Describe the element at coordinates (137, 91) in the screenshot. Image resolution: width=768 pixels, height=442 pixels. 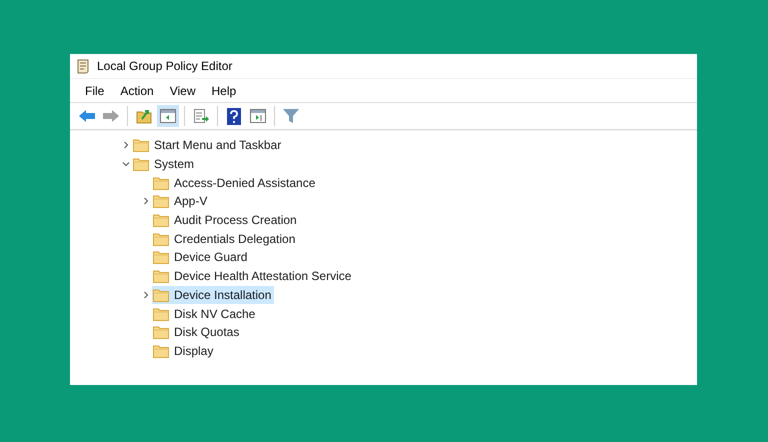
I see `menu-item: Action` at that location.